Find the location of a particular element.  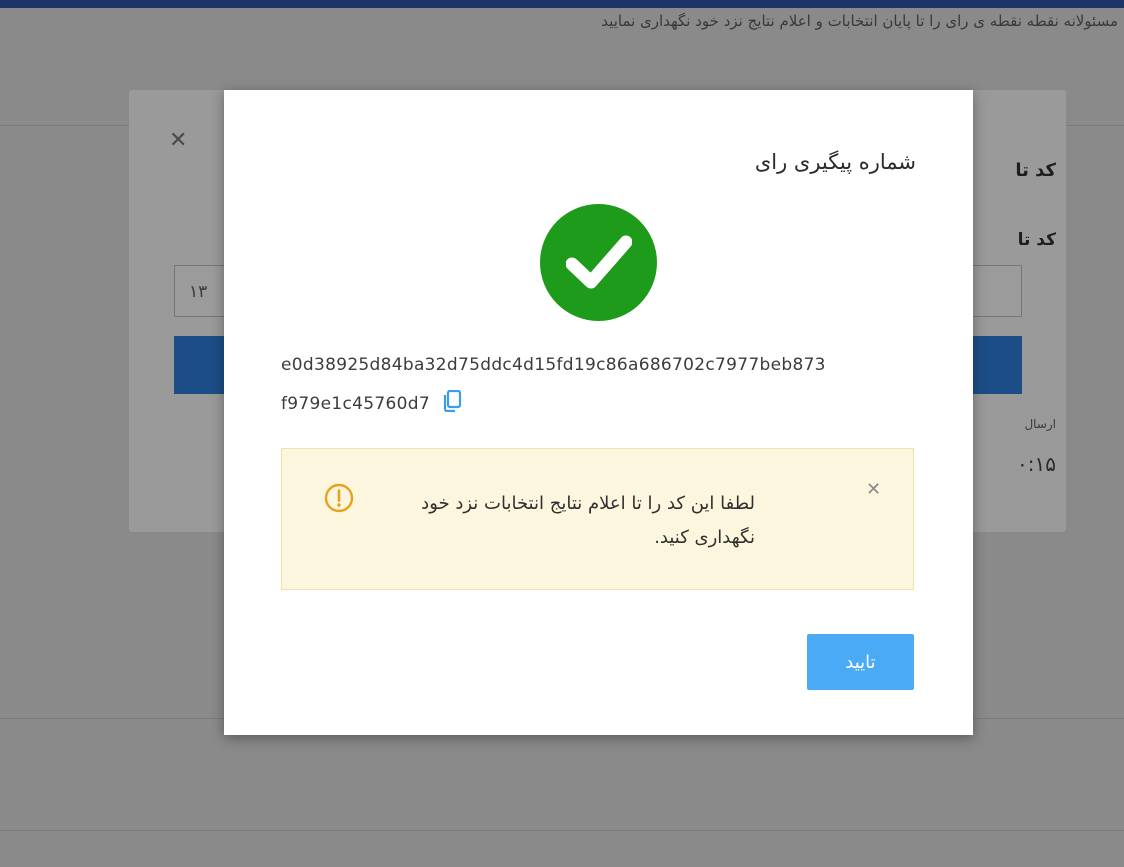

code-label: کد تا is located at coordinates (1036, 240).